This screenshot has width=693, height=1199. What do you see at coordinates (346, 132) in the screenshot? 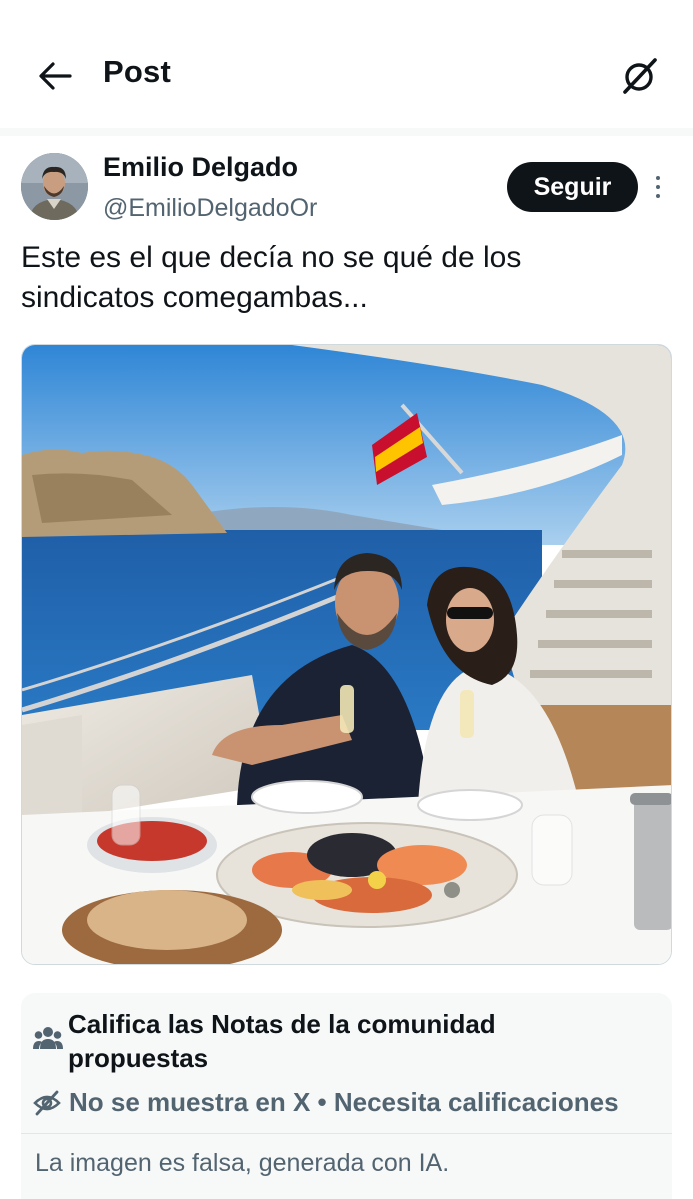
I see `header-divider` at bounding box center [346, 132].